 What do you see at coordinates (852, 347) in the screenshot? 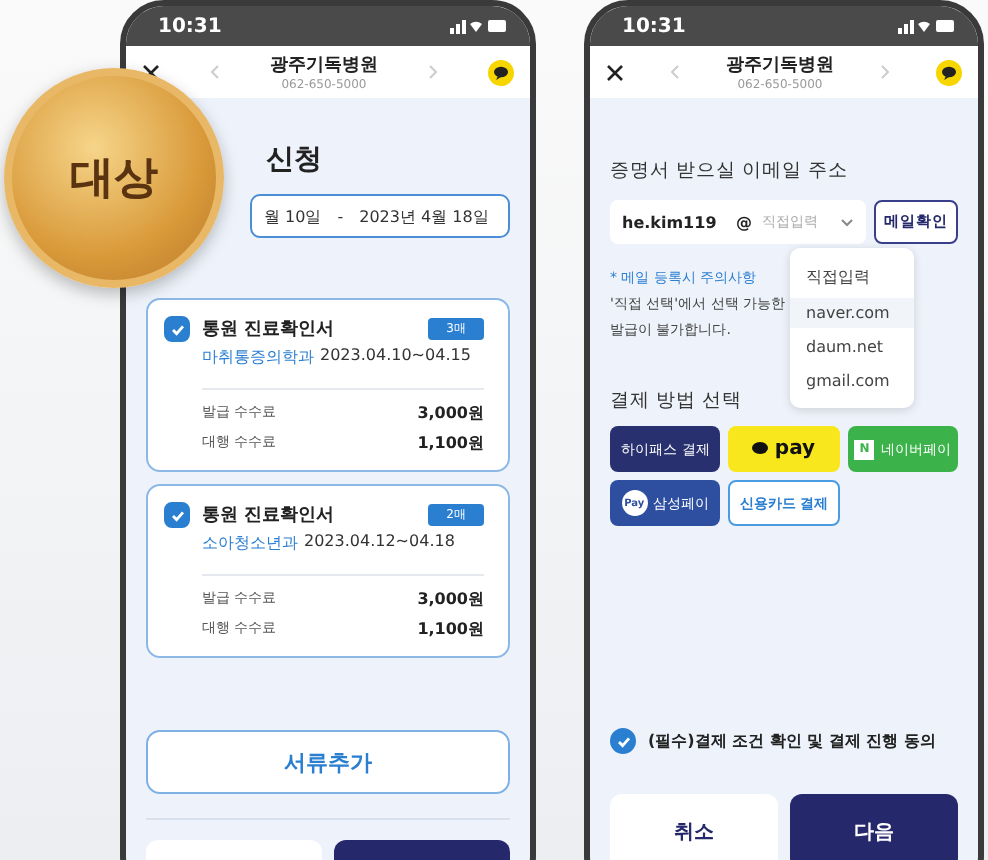
I see `dropdown-option: daum.net` at bounding box center [852, 347].